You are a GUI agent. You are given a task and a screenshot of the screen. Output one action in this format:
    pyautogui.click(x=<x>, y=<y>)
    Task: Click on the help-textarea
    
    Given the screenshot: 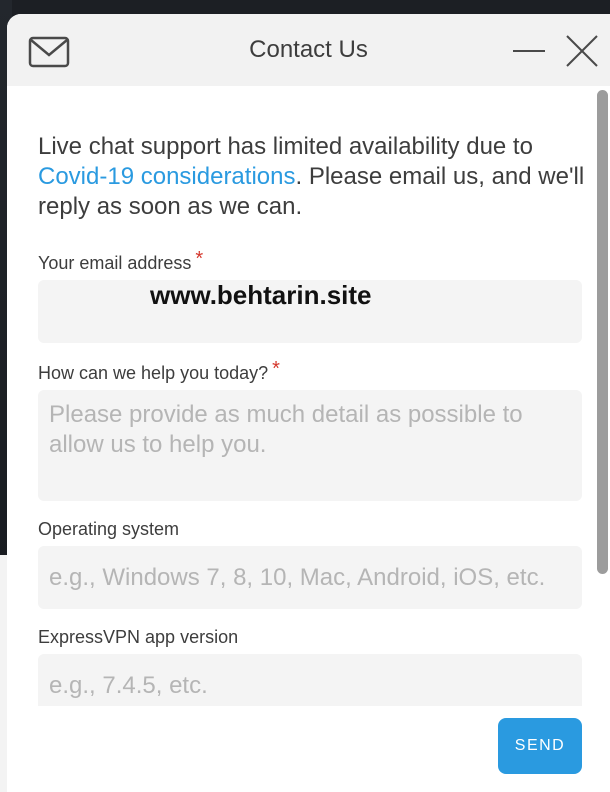 What is the action you would take?
    pyautogui.click(x=310, y=445)
    